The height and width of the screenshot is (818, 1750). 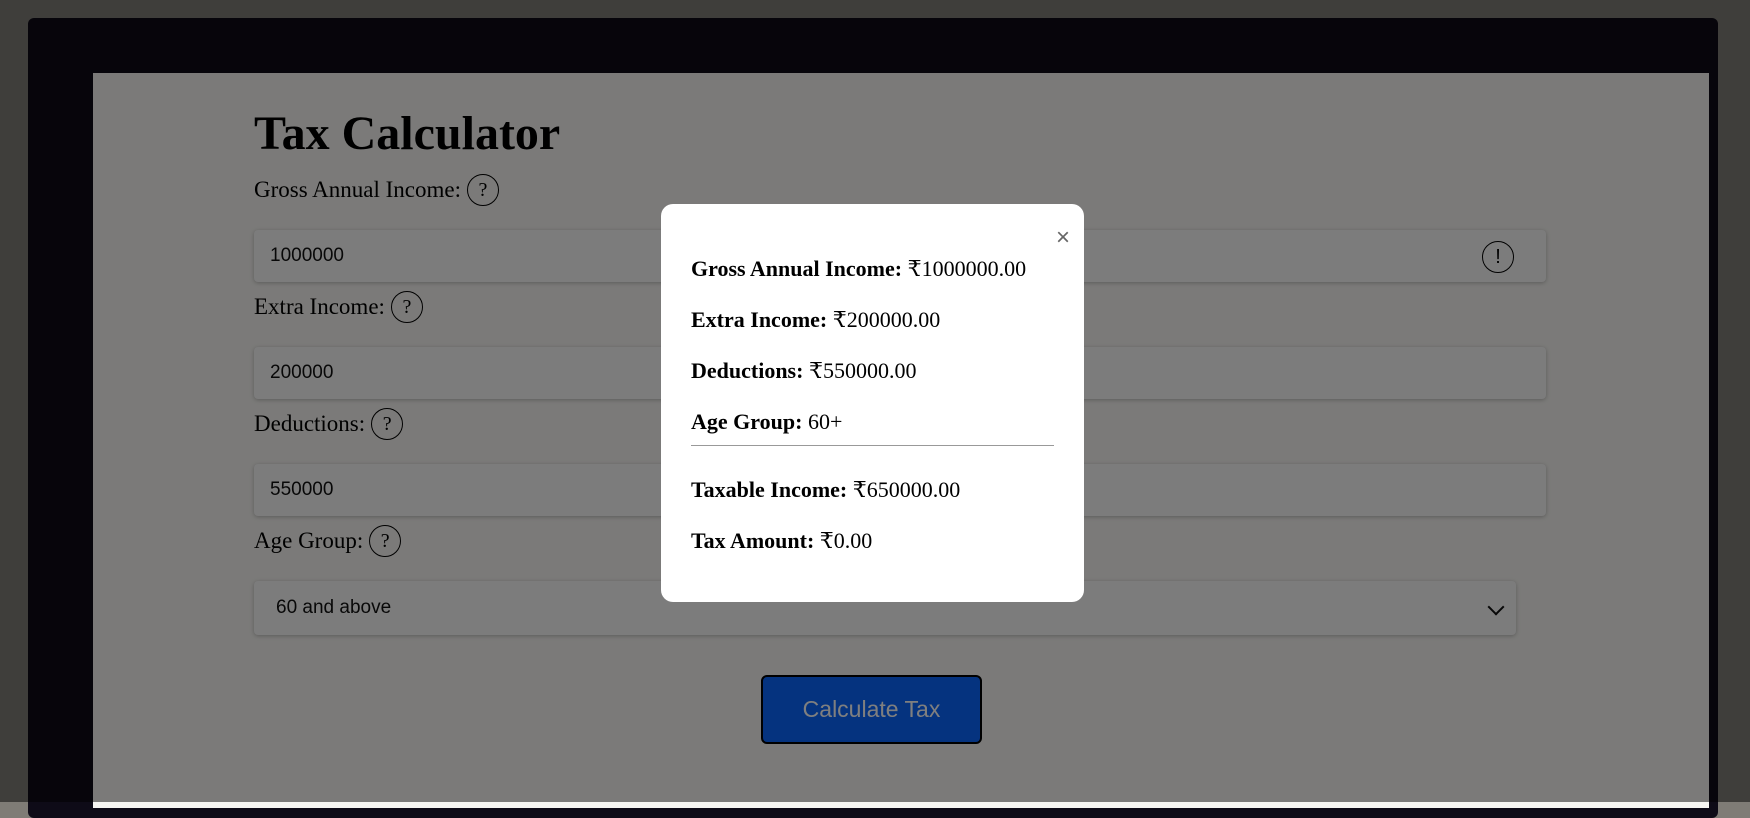 I want to click on result-extra-income: Extra Income: ₹200000.00, so click(x=815, y=320).